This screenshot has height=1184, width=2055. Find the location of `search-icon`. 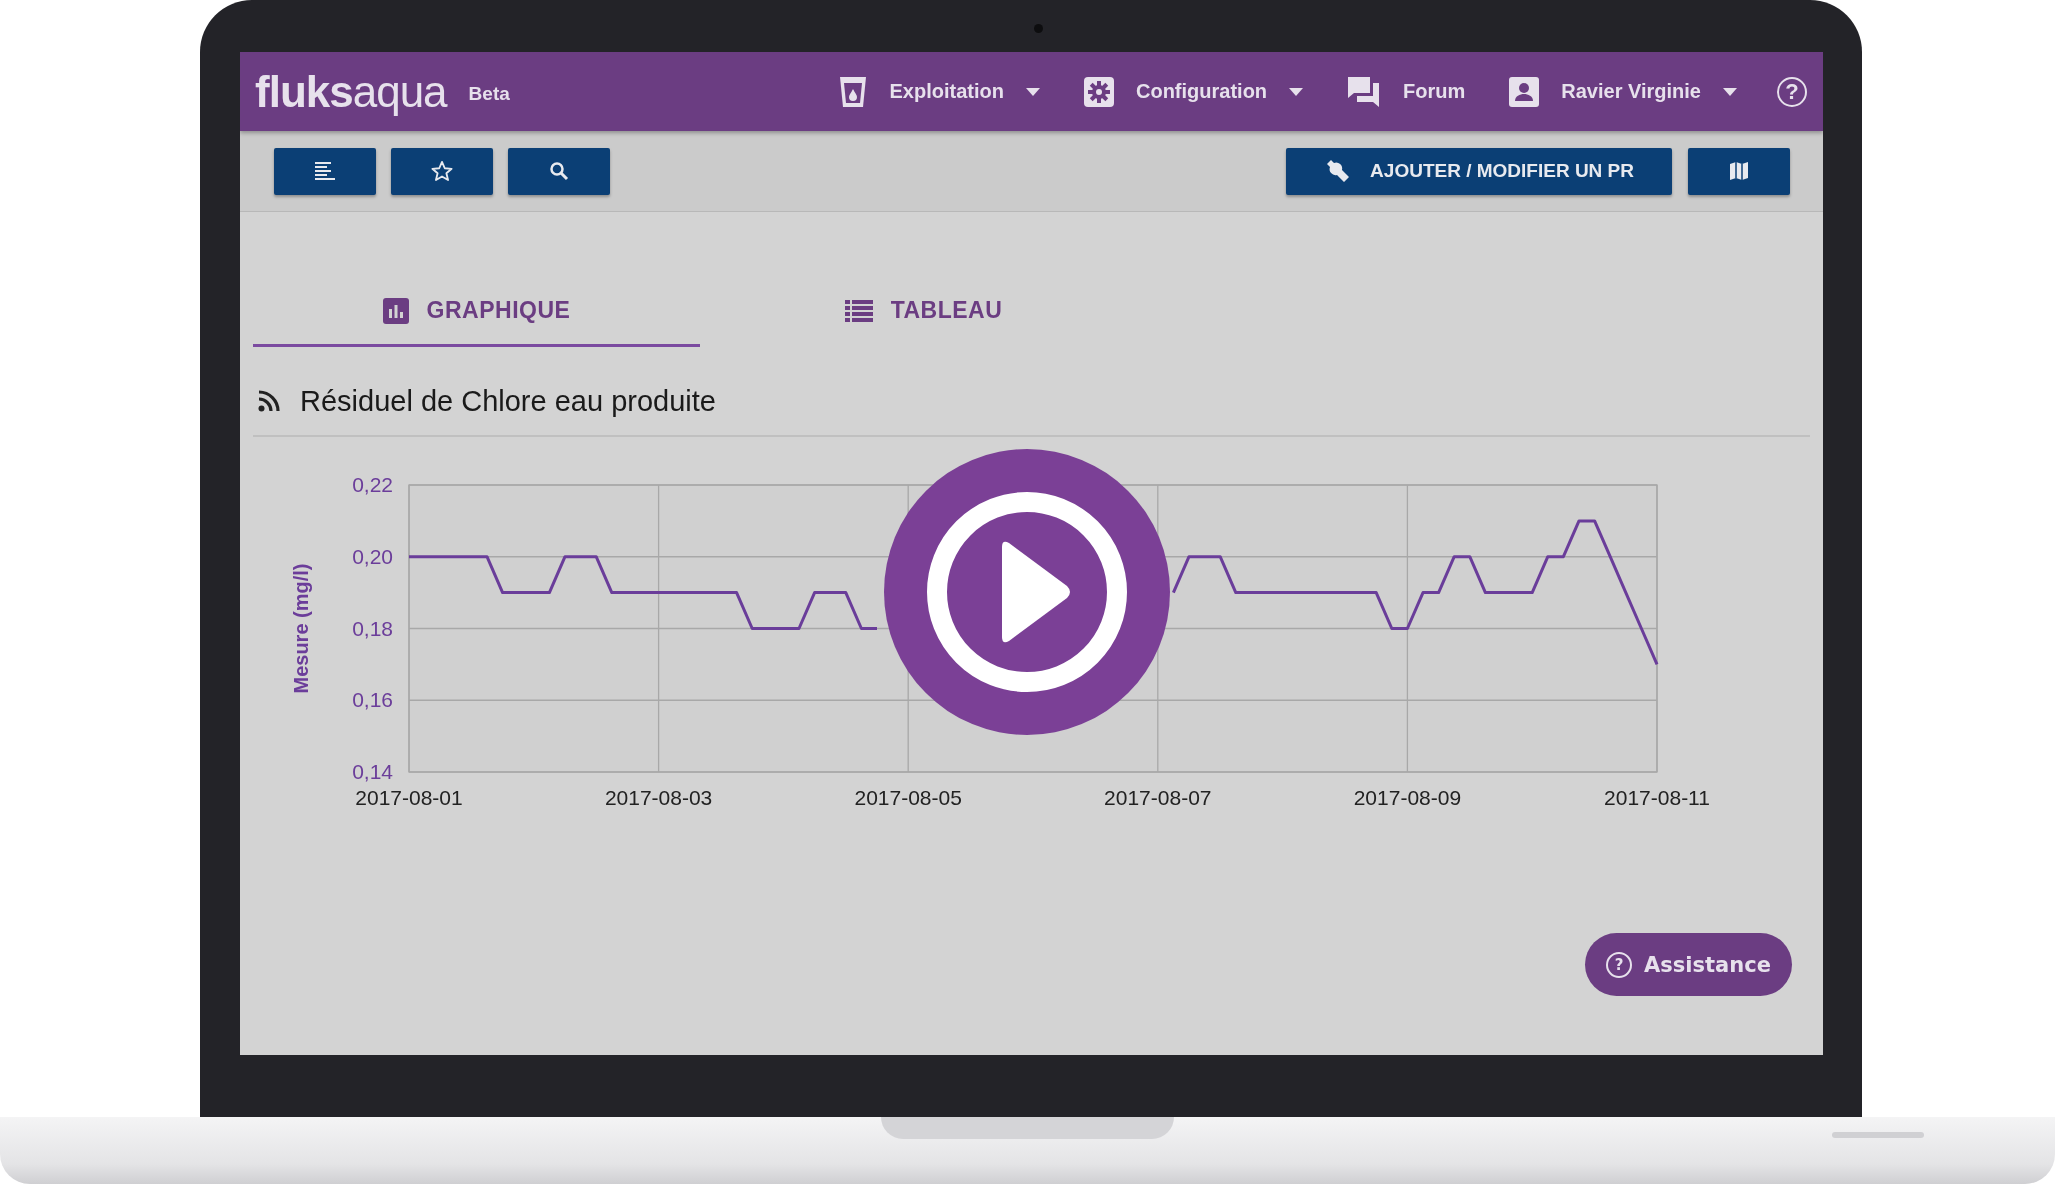

search-icon is located at coordinates (559, 171).